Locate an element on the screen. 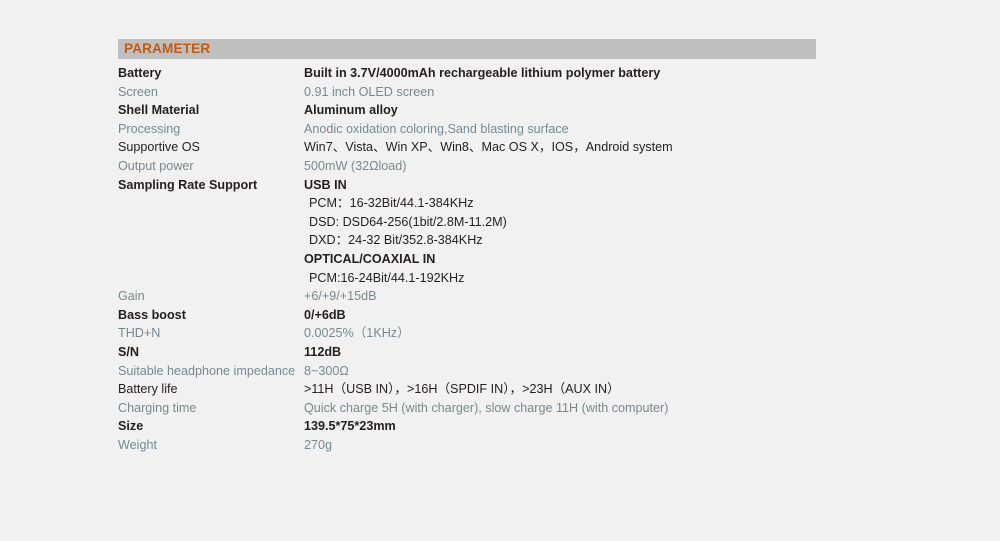 The image size is (1000, 541). spec-row-subline: OPTICAL/COAXIAL IN is located at coordinates (370, 258).